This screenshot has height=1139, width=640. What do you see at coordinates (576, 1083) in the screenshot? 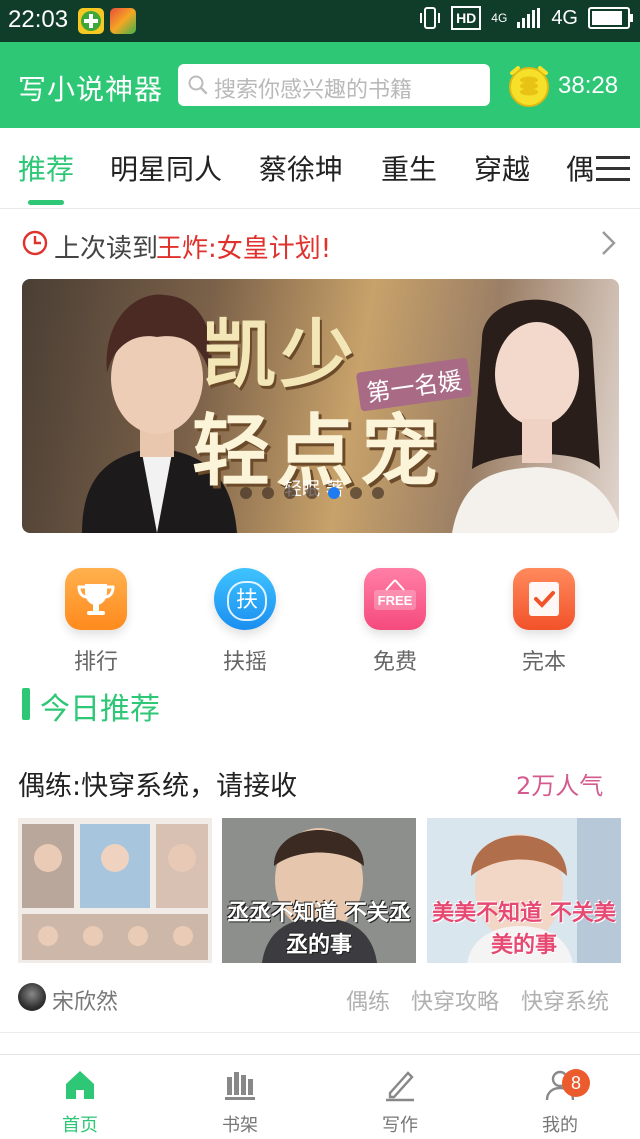
I see `notification-badge: 8` at bounding box center [576, 1083].